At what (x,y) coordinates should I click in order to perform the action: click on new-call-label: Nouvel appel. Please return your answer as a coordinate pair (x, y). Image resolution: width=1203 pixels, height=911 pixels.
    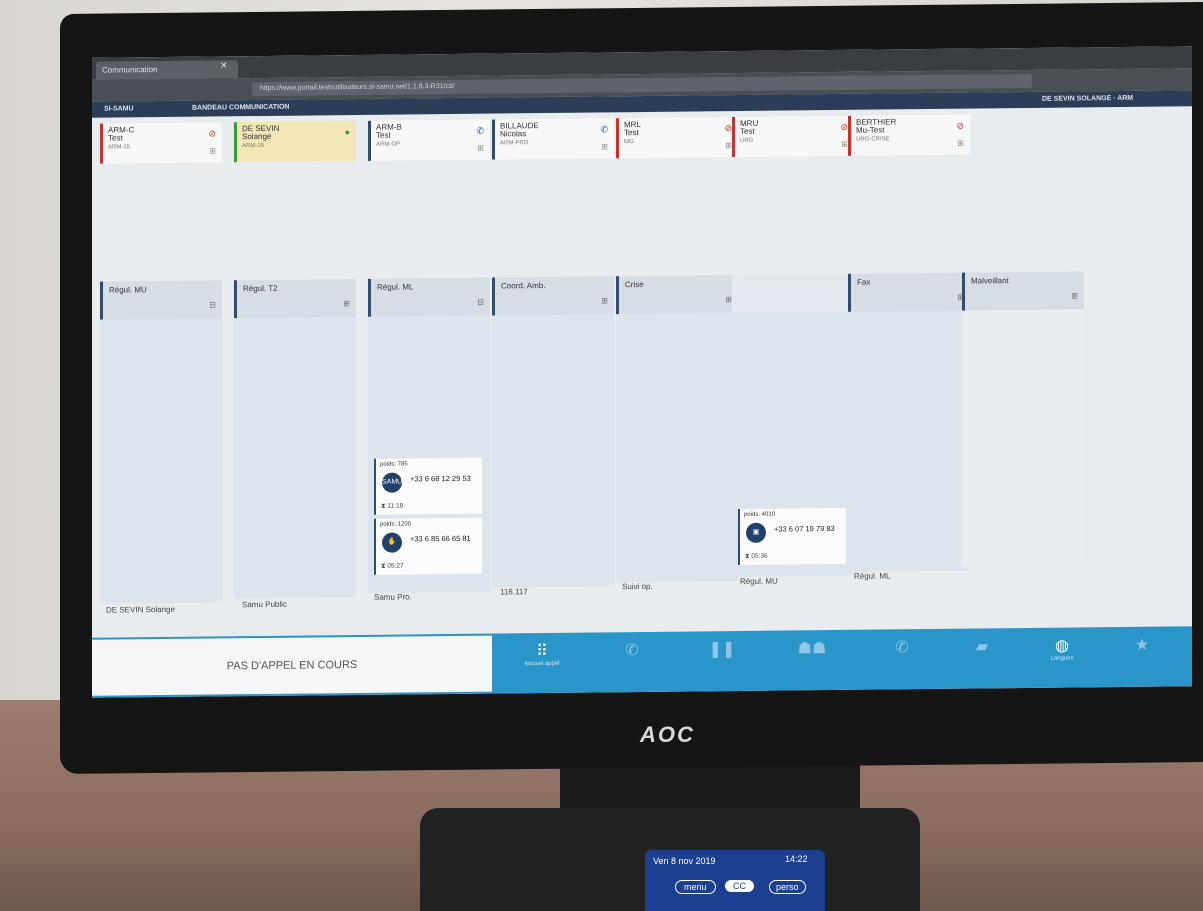
    Looking at the image, I should click on (542, 664).